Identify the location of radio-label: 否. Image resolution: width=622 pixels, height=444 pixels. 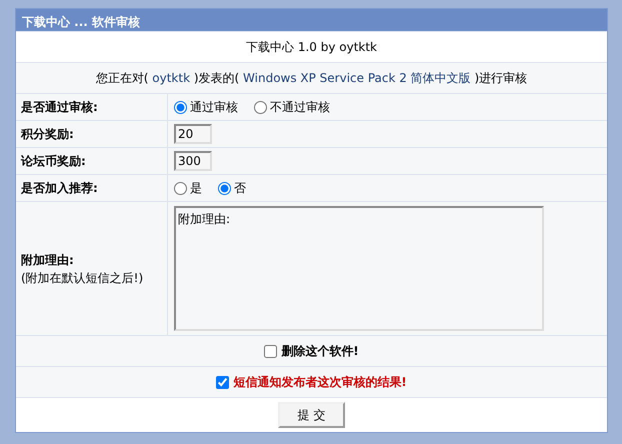
(240, 188).